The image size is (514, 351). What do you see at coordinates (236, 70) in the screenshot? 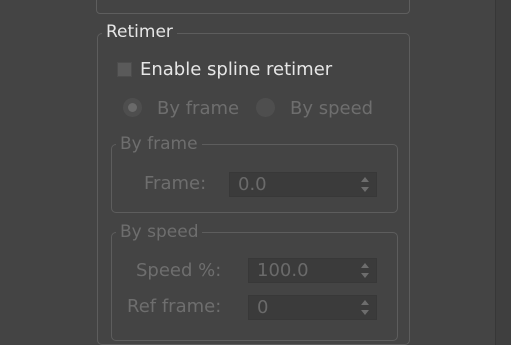
I see `enable-spline-retimer-label: Enable spline retimer` at bounding box center [236, 70].